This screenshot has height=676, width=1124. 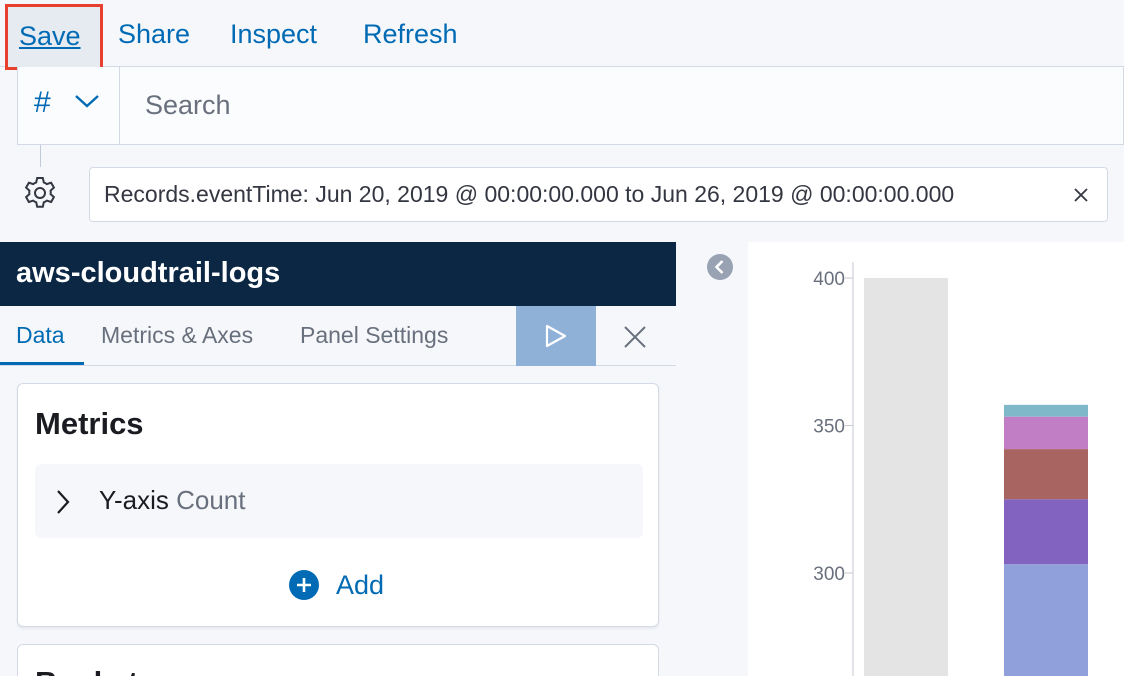 I want to click on play-icon, so click(x=556, y=336).